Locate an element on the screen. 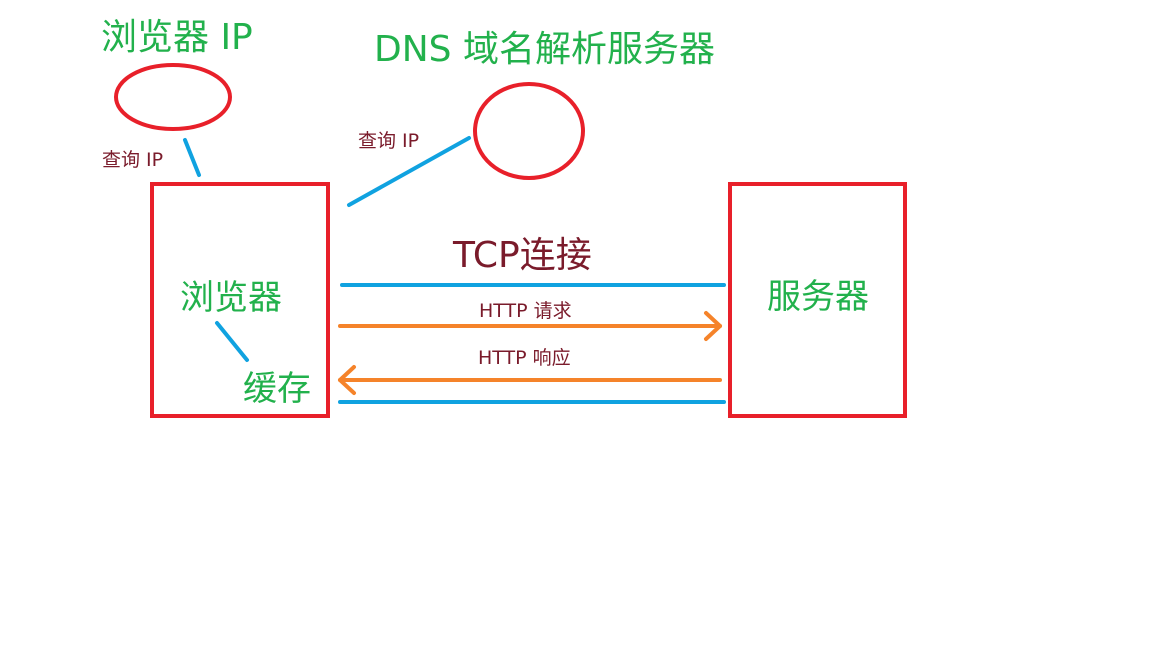 The height and width of the screenshot is (648, 1152). browser-ip-cache-ellipse is located at coordinates (173, 97).